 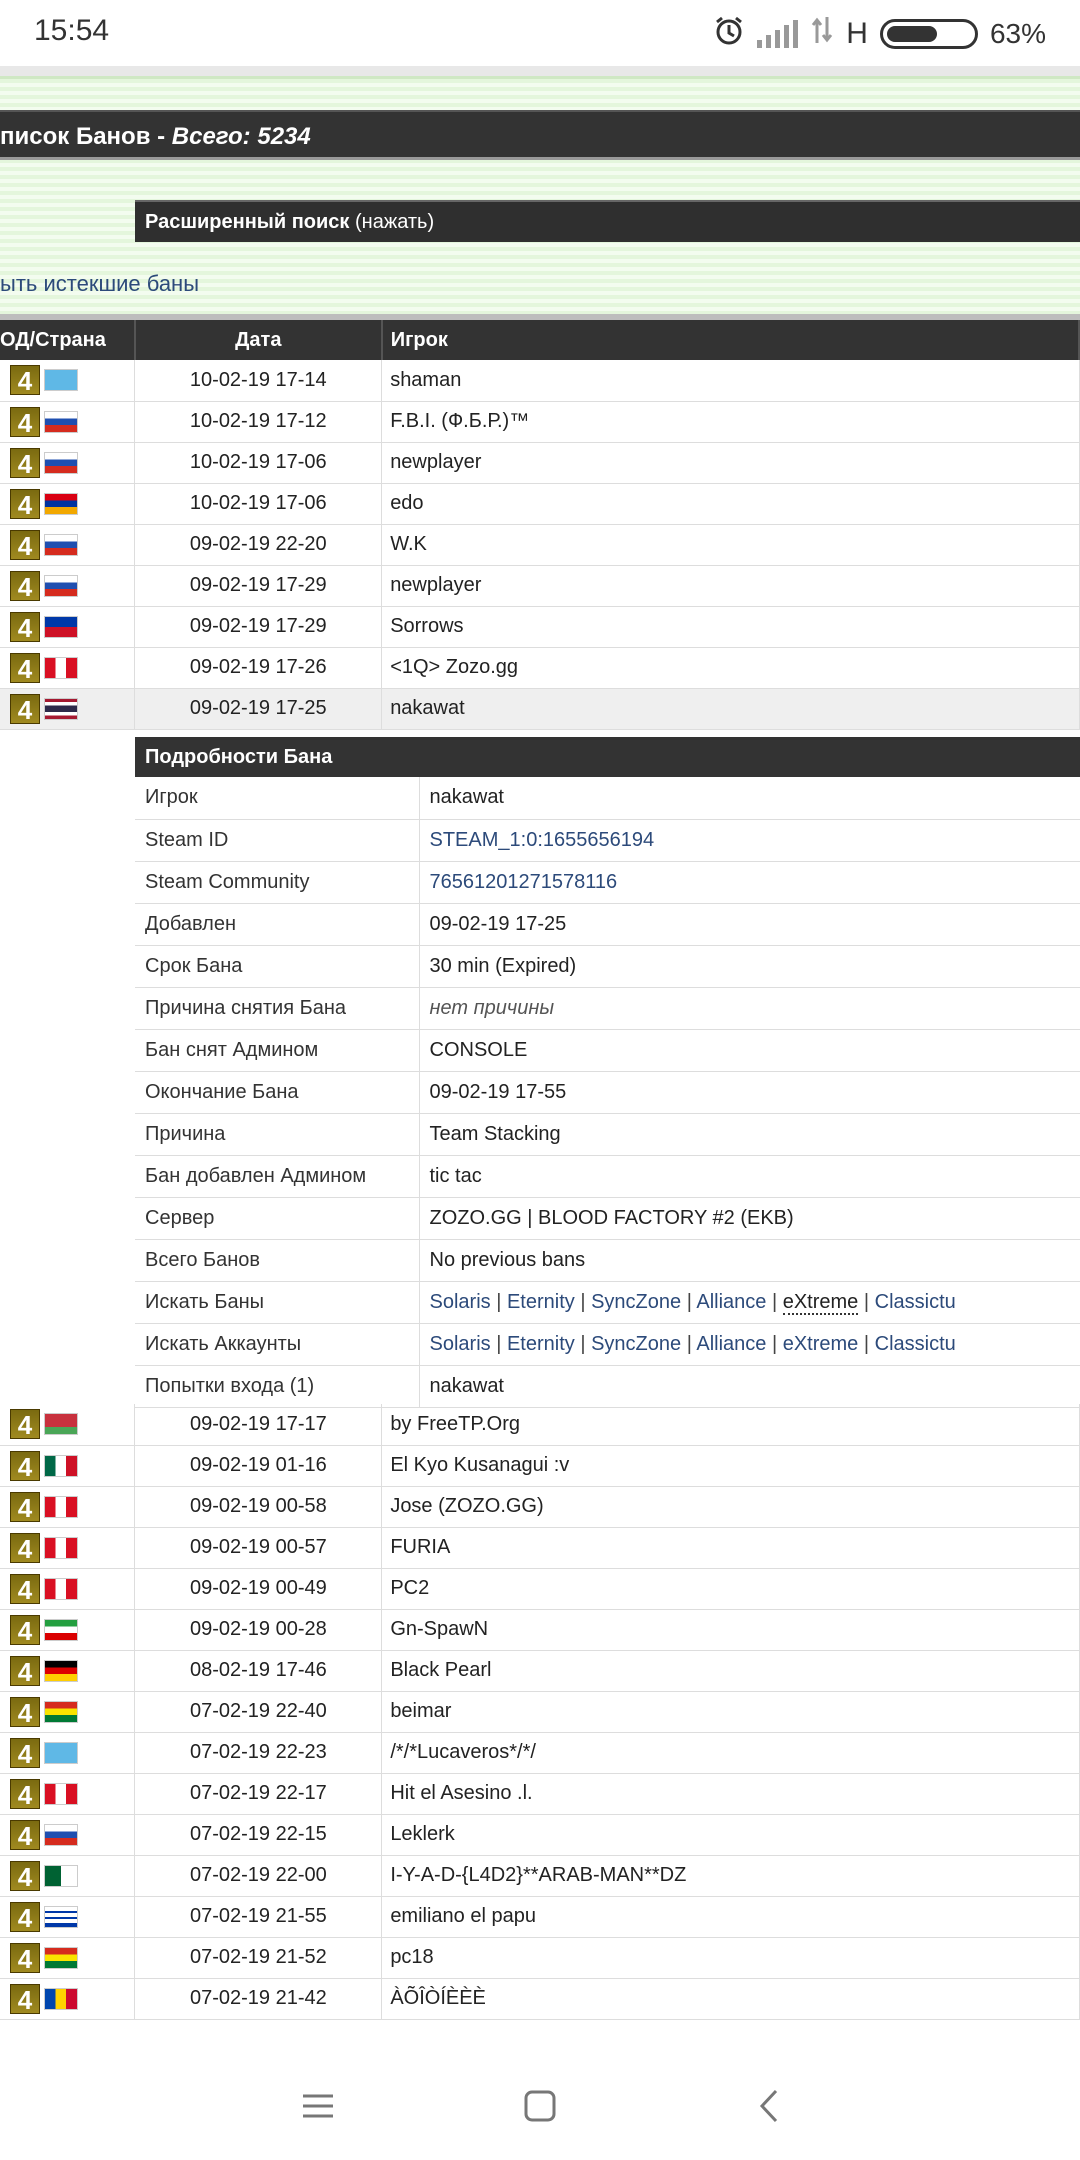 What do you see at coordinates (730, 1876) in the screenshot?
I see `player-name: I-Y-A-D-{L4D2}**ARAB-MAN**DZ` at bounding box center [730, 1876].